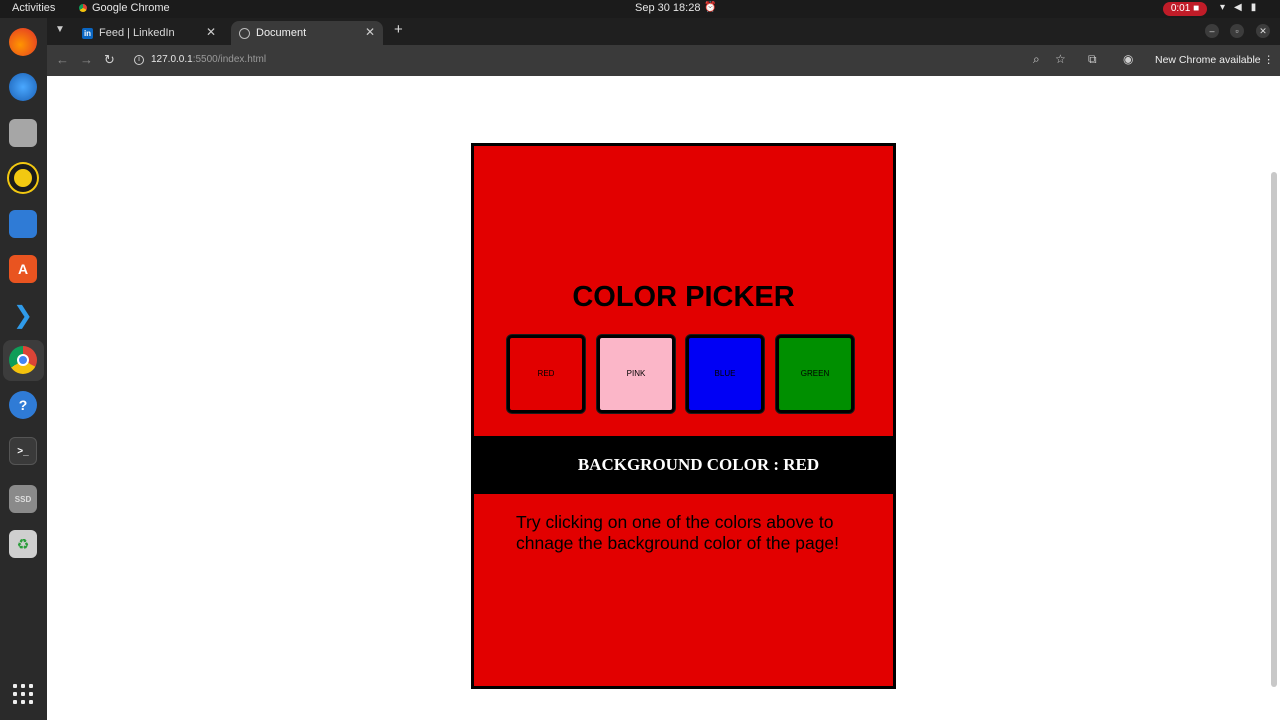  I want to click on update-label: New Chrome available, so click(1208, 60).